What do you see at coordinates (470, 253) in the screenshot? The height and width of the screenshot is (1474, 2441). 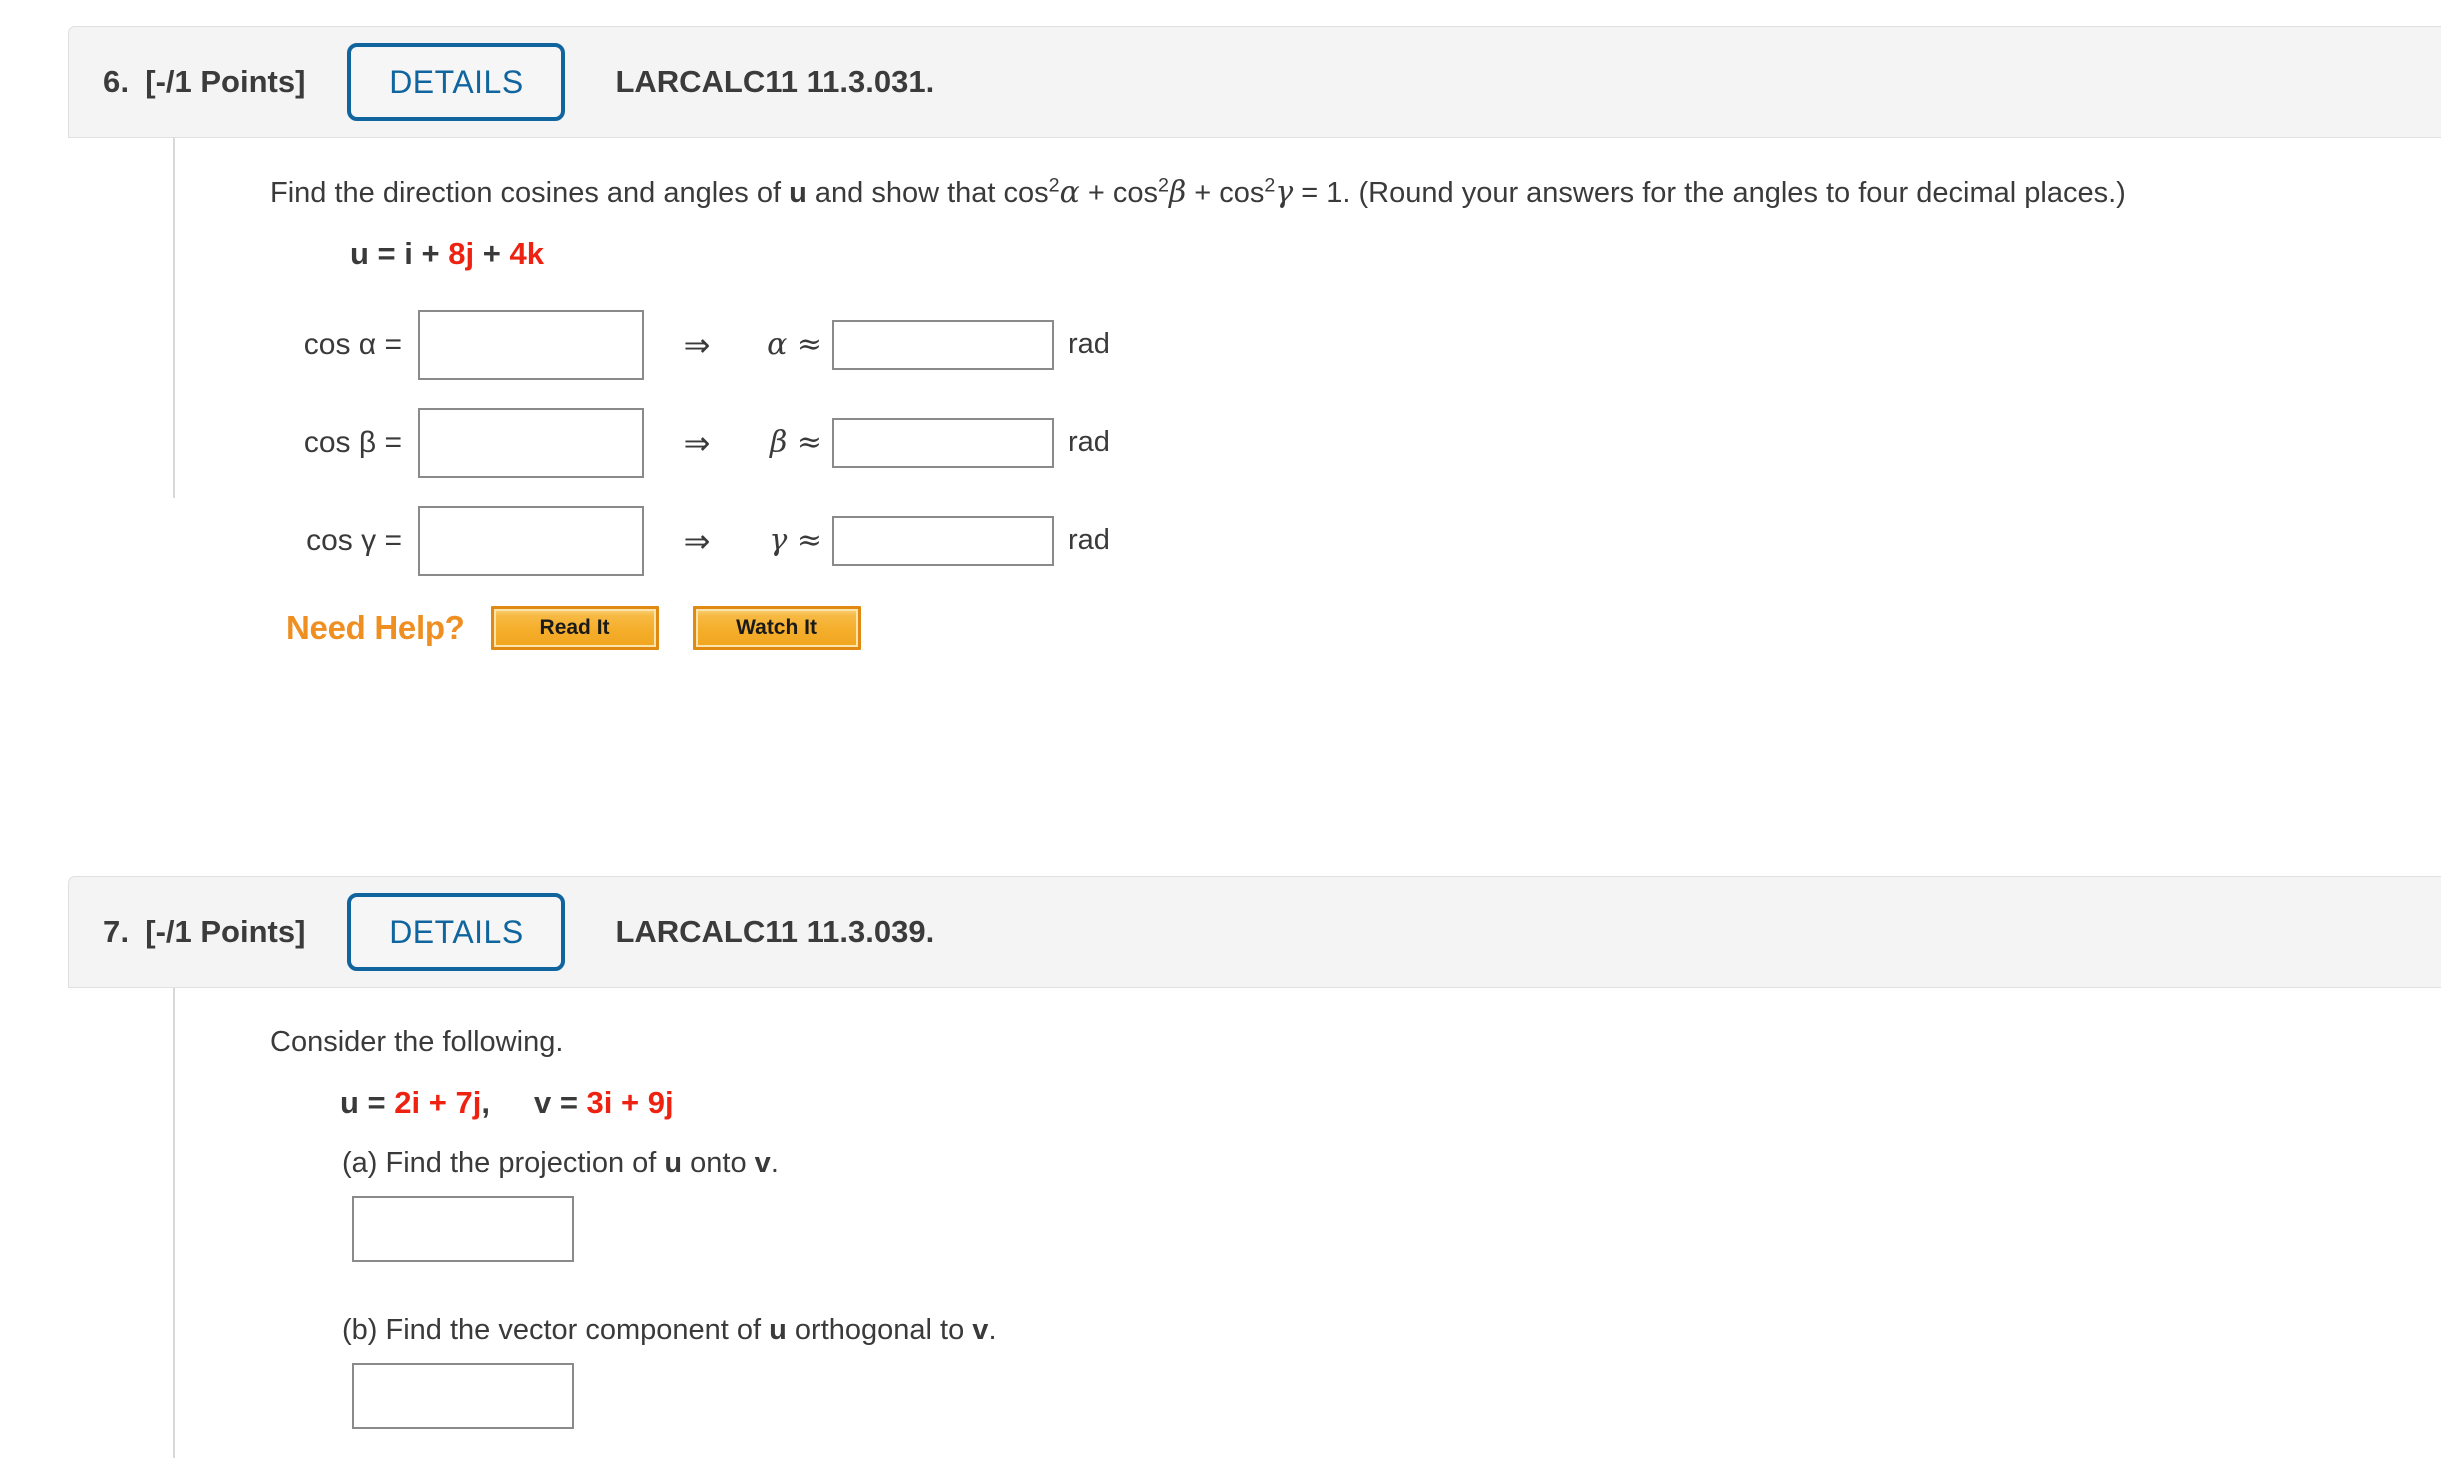 I see `vector-u-j: j` at bounding box center [470, 253].